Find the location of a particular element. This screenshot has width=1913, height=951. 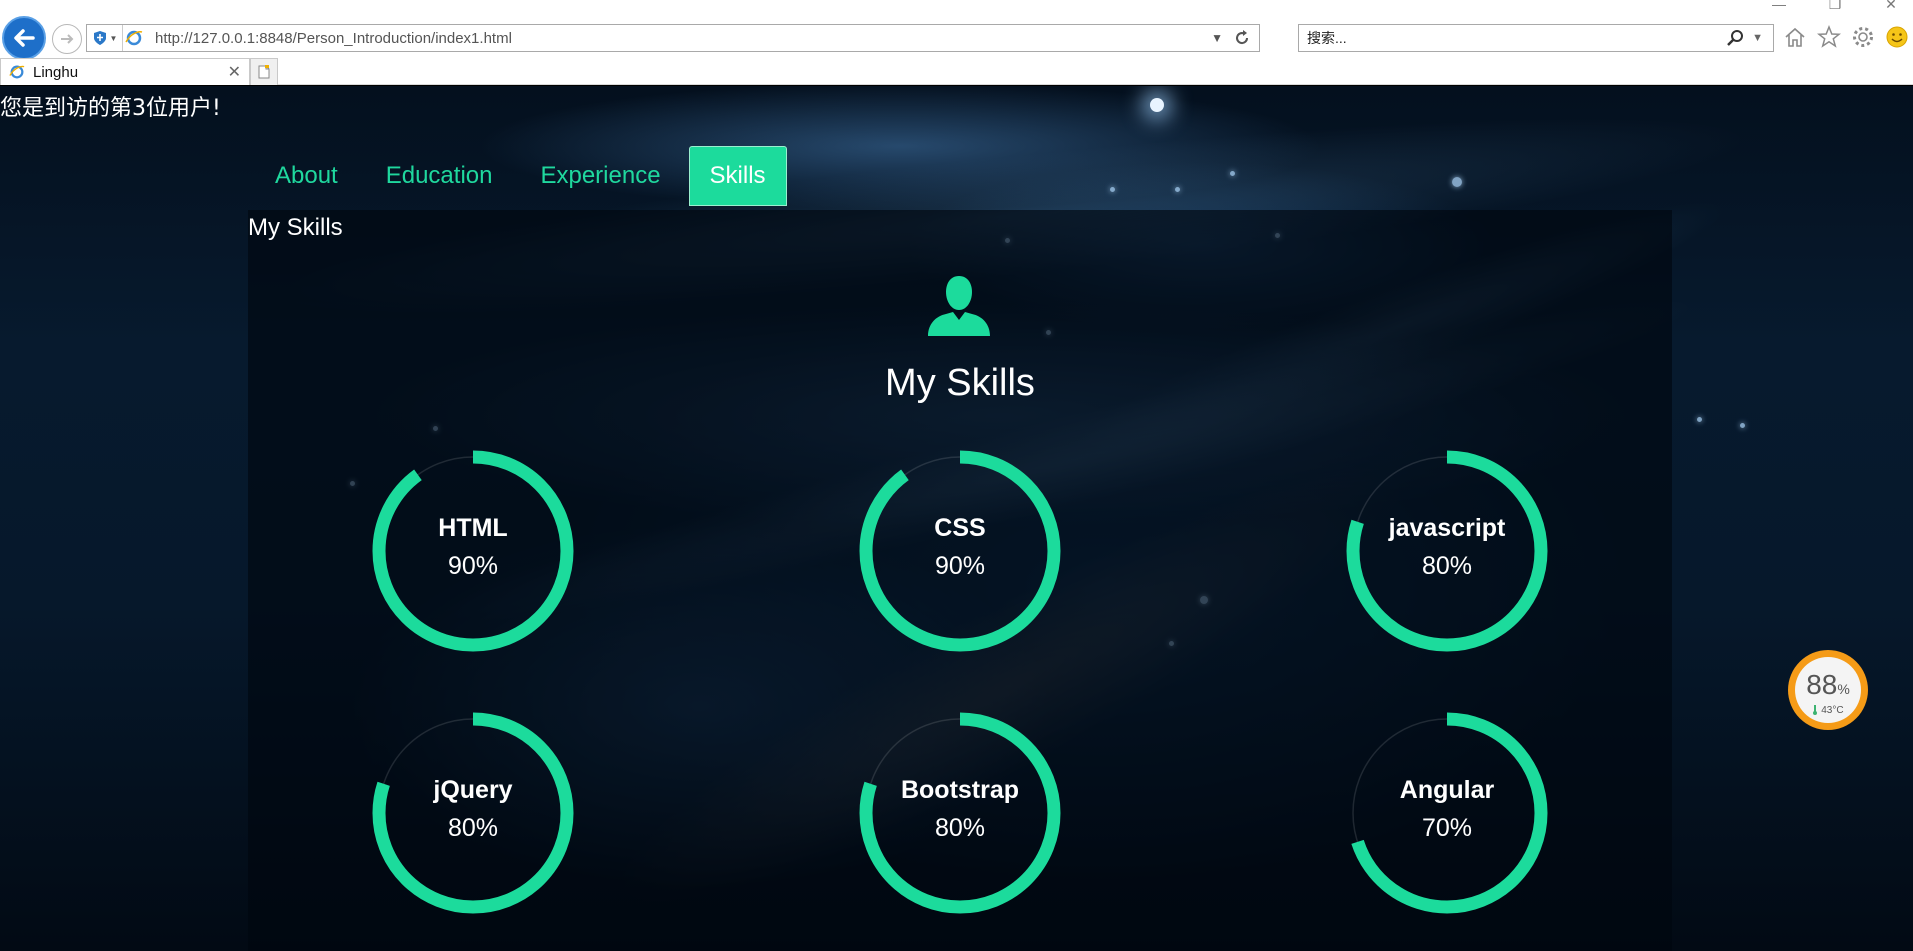

ie-page-icon is located at coordinates (134, 38).